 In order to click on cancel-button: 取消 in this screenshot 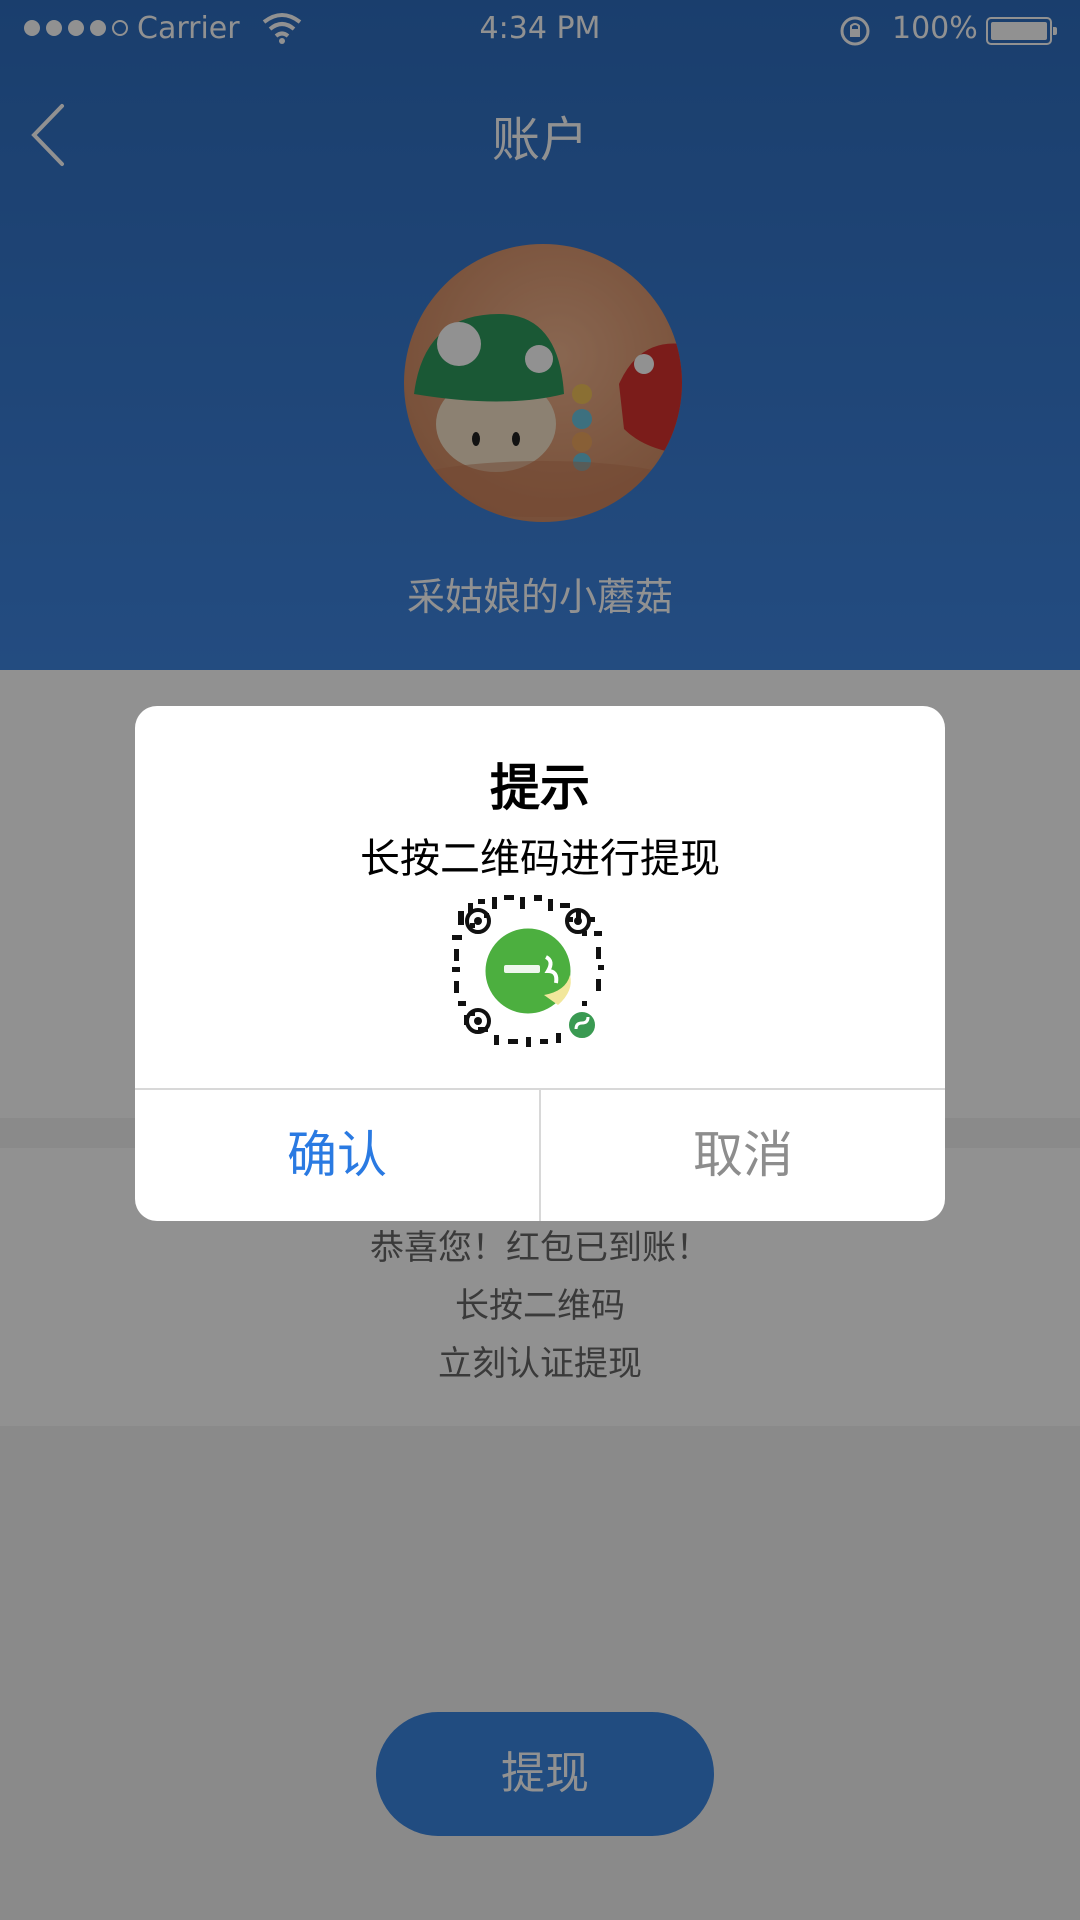, I will do `click(743, 1155)`.